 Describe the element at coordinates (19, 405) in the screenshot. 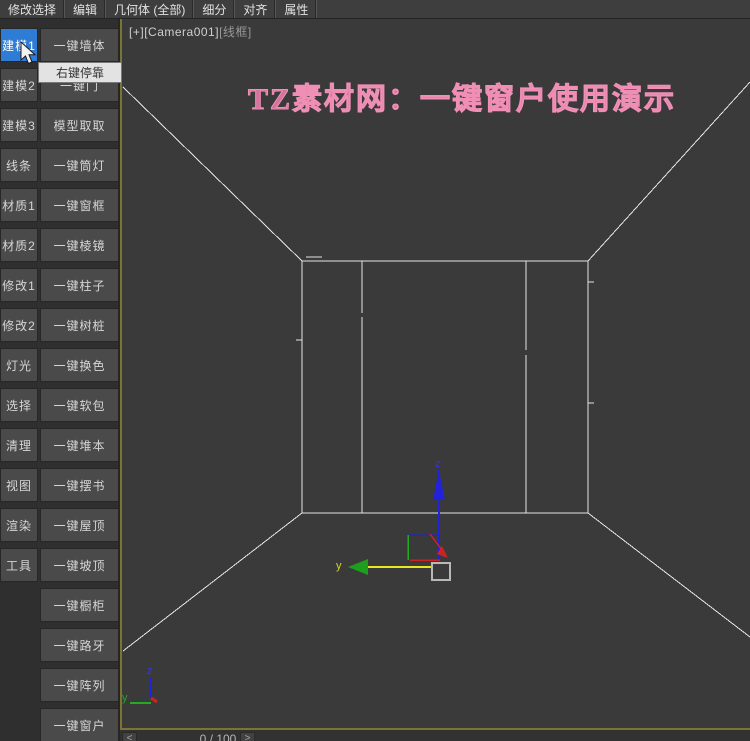

I see `category-button-9: 选择` at that location.